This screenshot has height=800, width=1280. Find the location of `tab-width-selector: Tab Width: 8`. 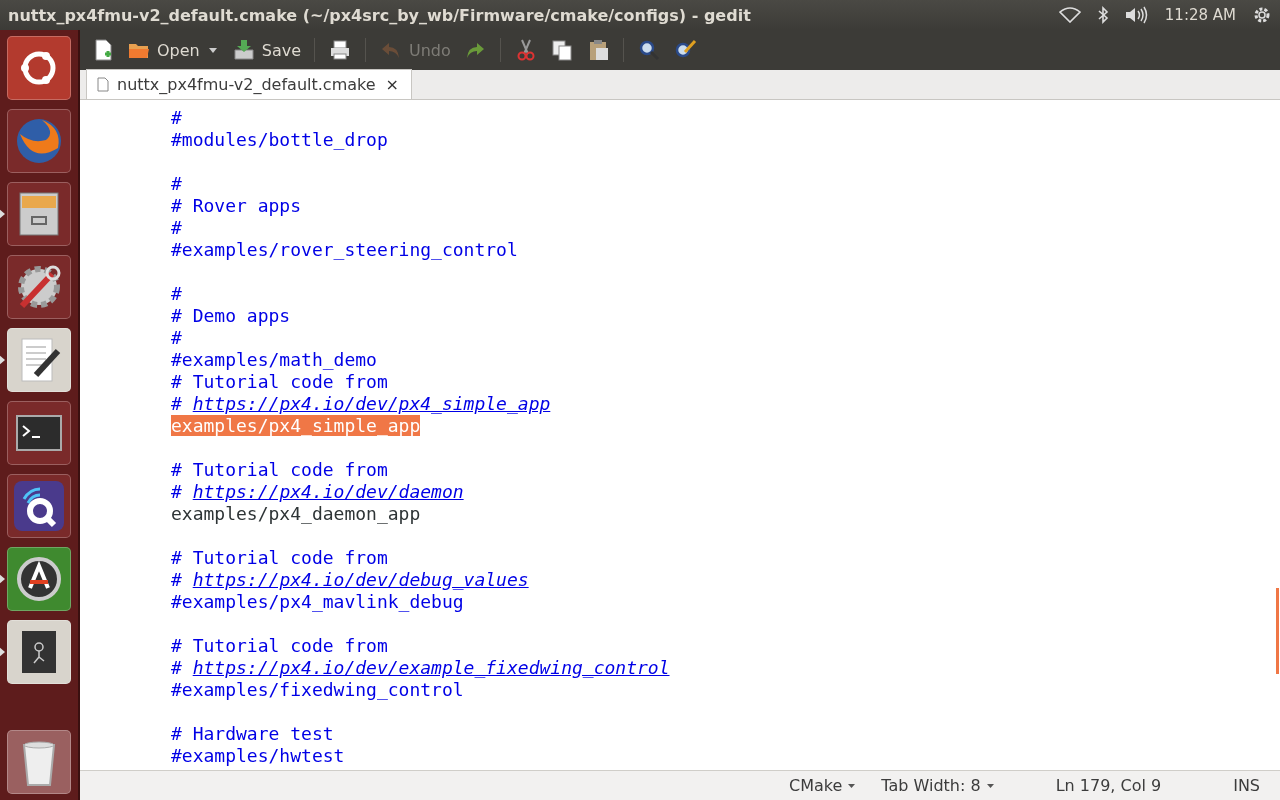

tab-width-selector: Tab Width: 8 is located at coordinates (937, 785).